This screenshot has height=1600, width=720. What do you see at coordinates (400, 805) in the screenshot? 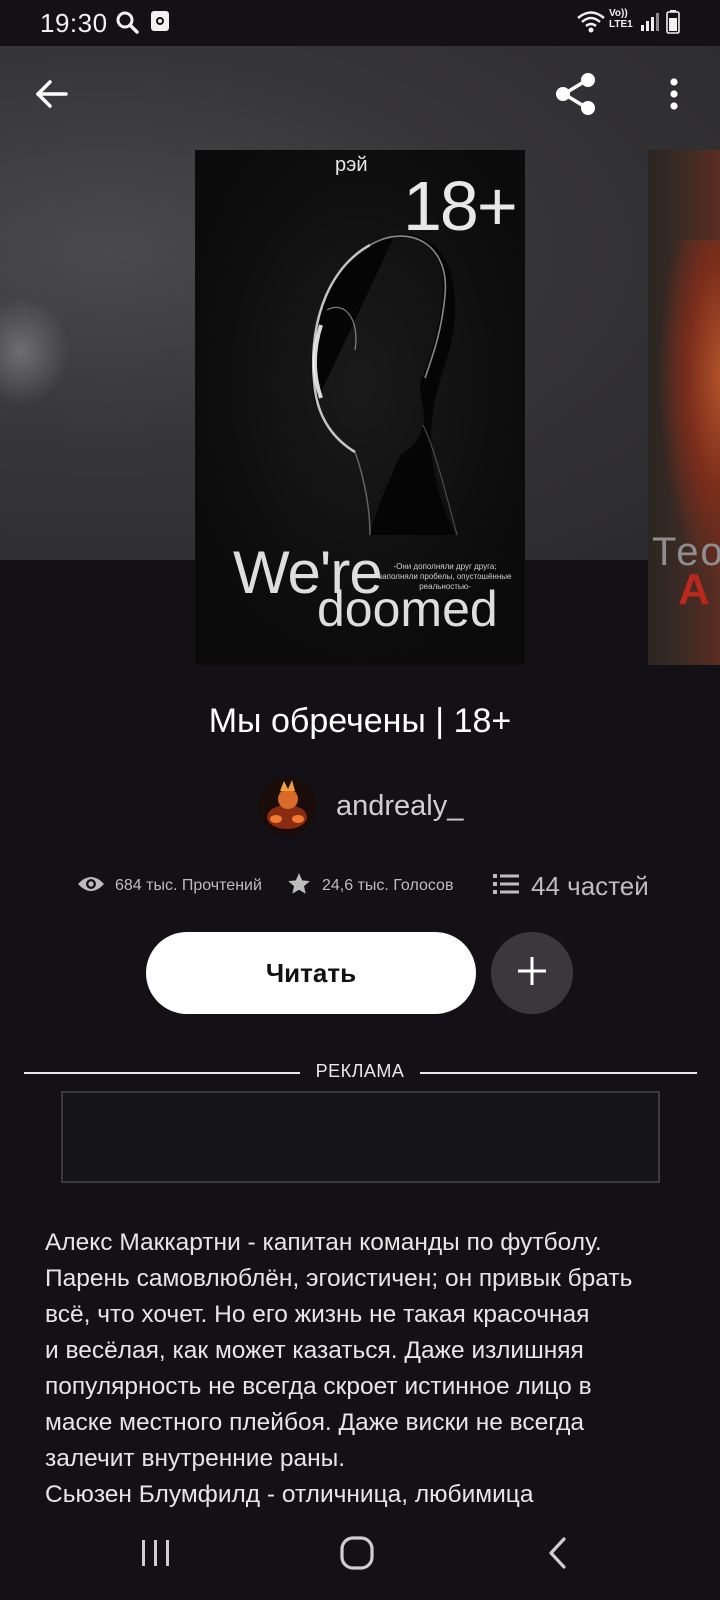
I see `author-name: andrealy_` at bounding box center [400, 805].